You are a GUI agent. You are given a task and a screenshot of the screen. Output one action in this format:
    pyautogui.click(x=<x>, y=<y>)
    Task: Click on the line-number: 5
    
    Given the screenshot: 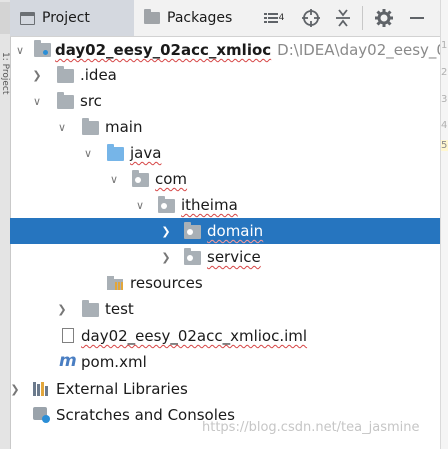 What is the action you would take?
    pyautogui.click(x=444, y=145)
    